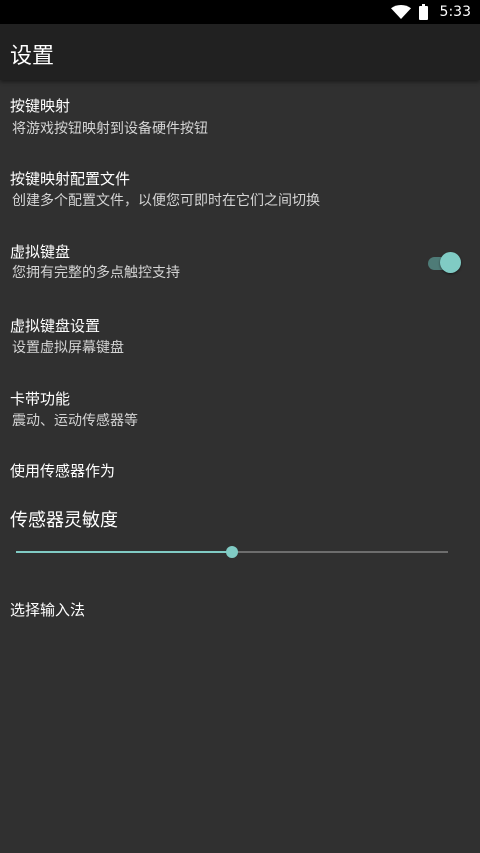 The image size is (480, 853). Describe the element at coordinates (240, 263) in the screenshot. I see `pref-virtual-keyboard: 虚拟键盘 您拥有完整的多点触控支持` at that location.